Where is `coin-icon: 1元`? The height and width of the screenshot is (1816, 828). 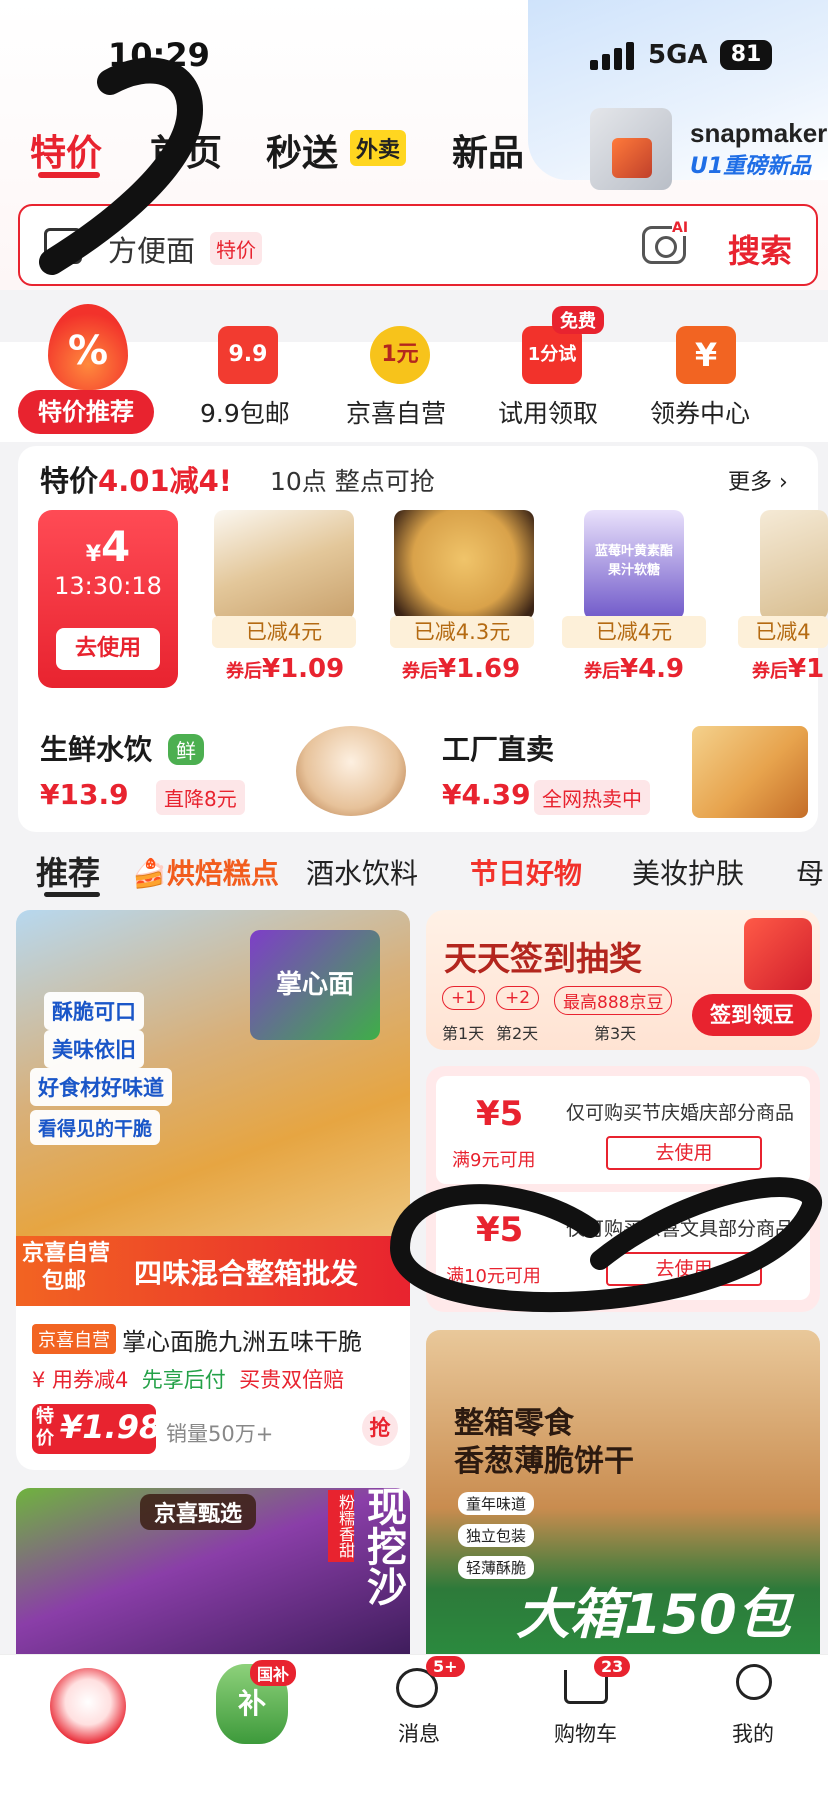
coin-icon: 1元 is located at coordinates (400, 355).